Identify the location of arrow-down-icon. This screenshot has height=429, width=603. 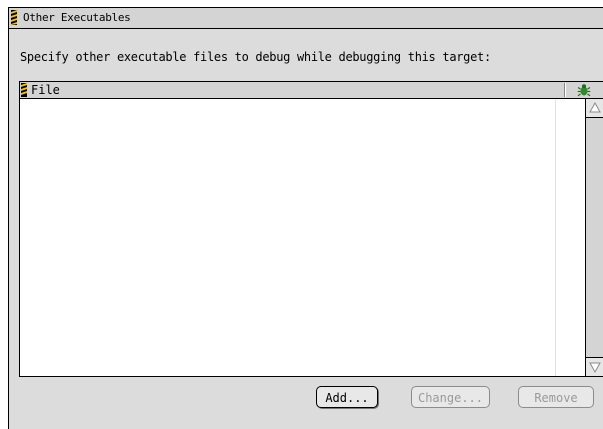
(595, 368).